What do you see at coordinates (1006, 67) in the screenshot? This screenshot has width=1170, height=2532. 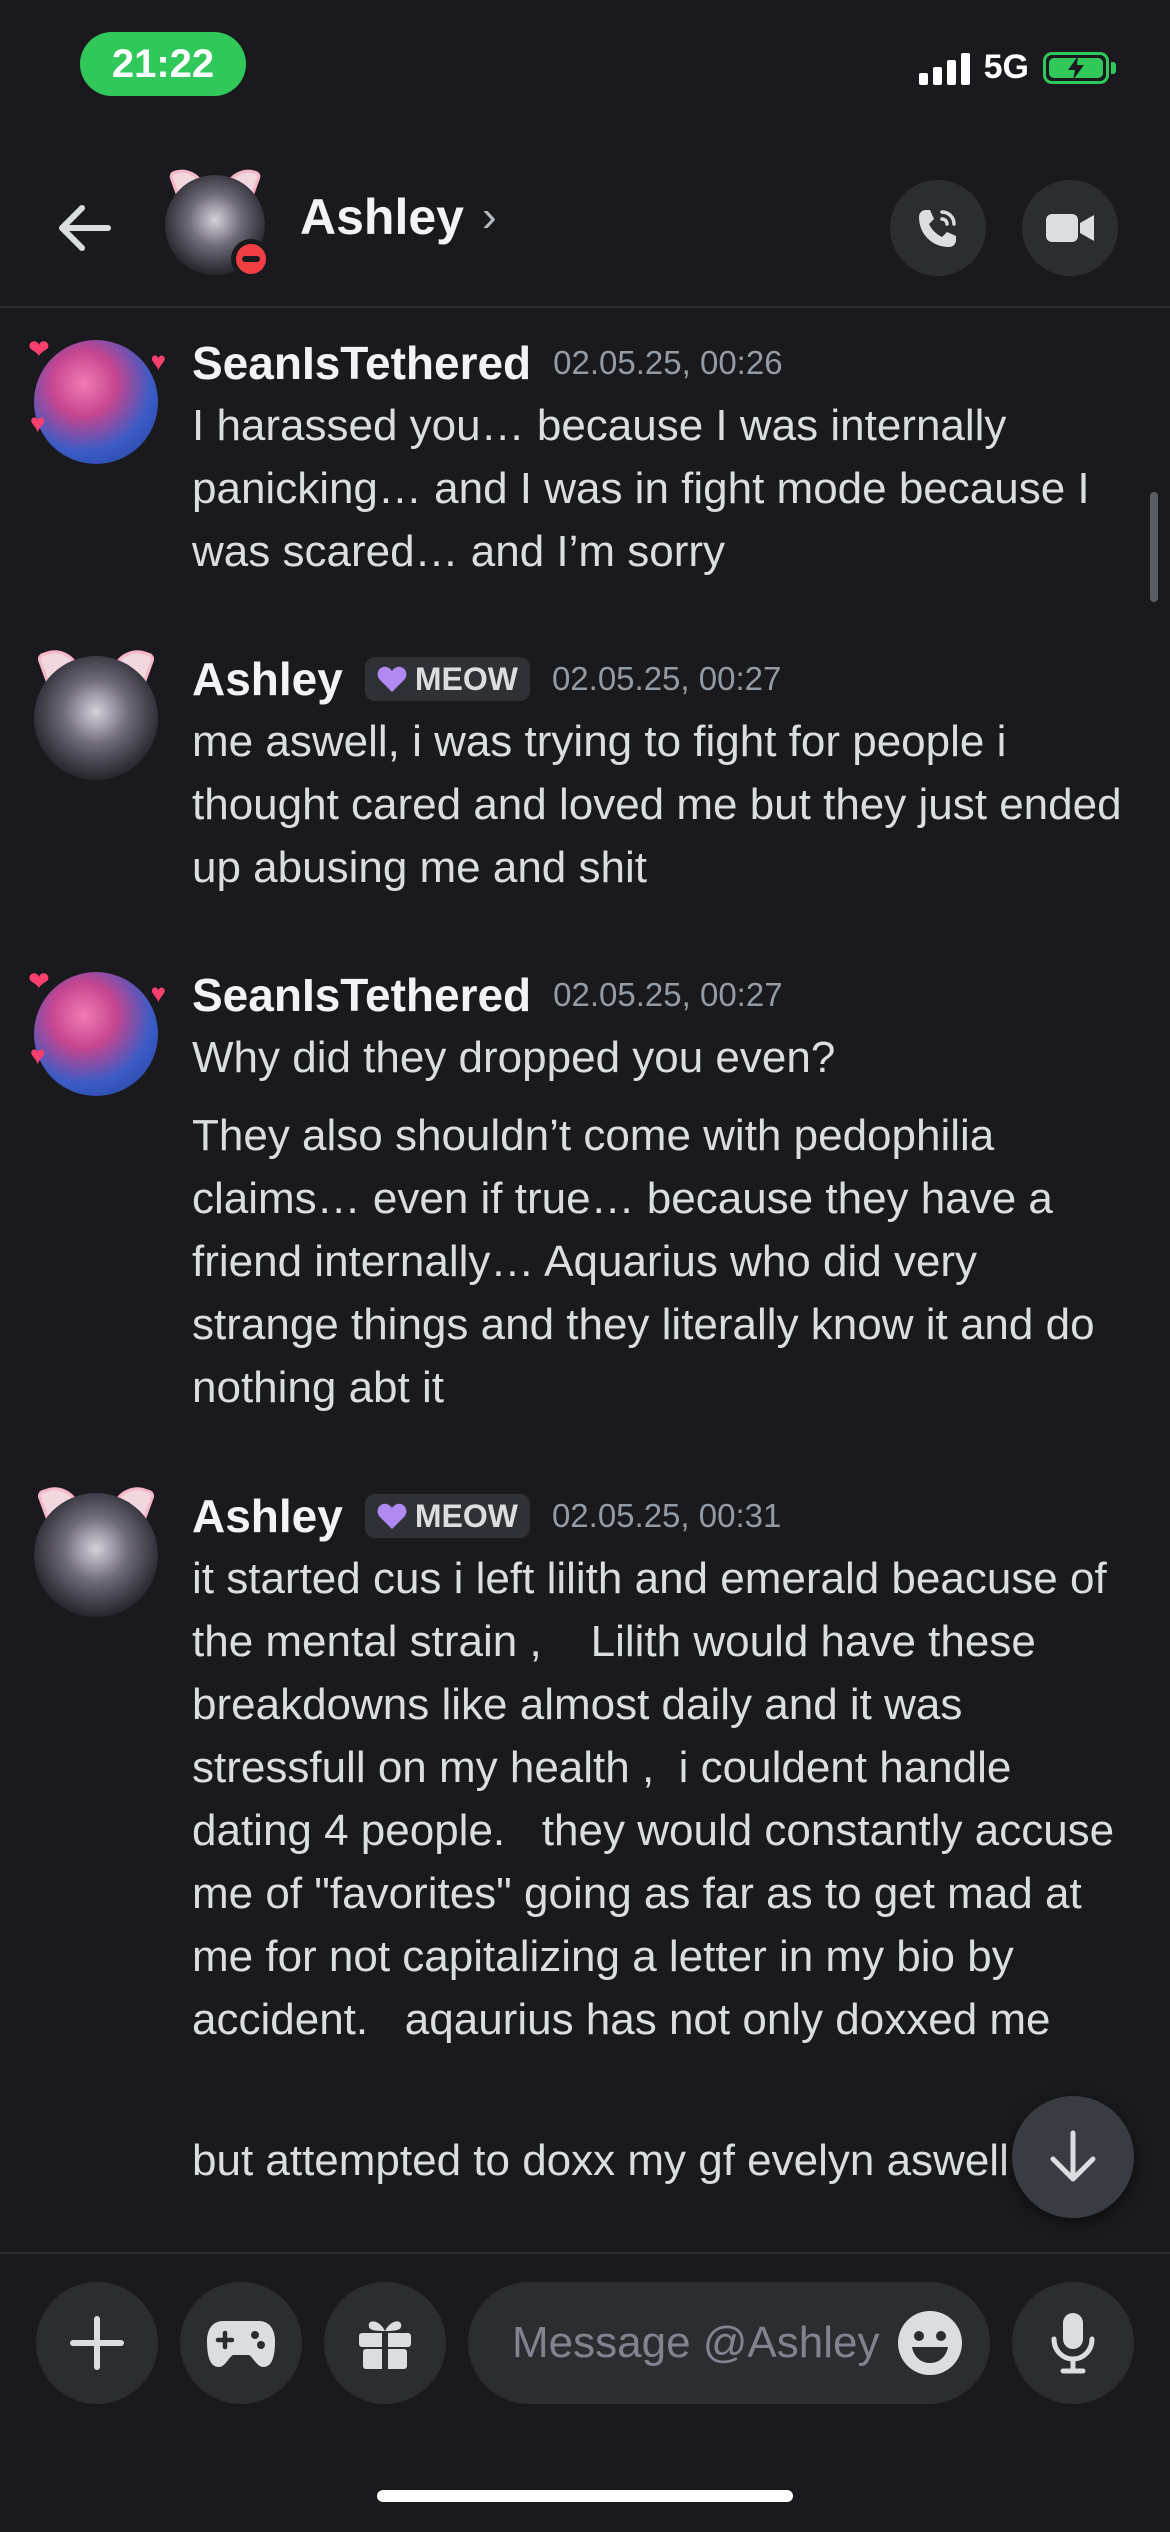 I see `network-label: 5G` at bounding box center [1006, 67].